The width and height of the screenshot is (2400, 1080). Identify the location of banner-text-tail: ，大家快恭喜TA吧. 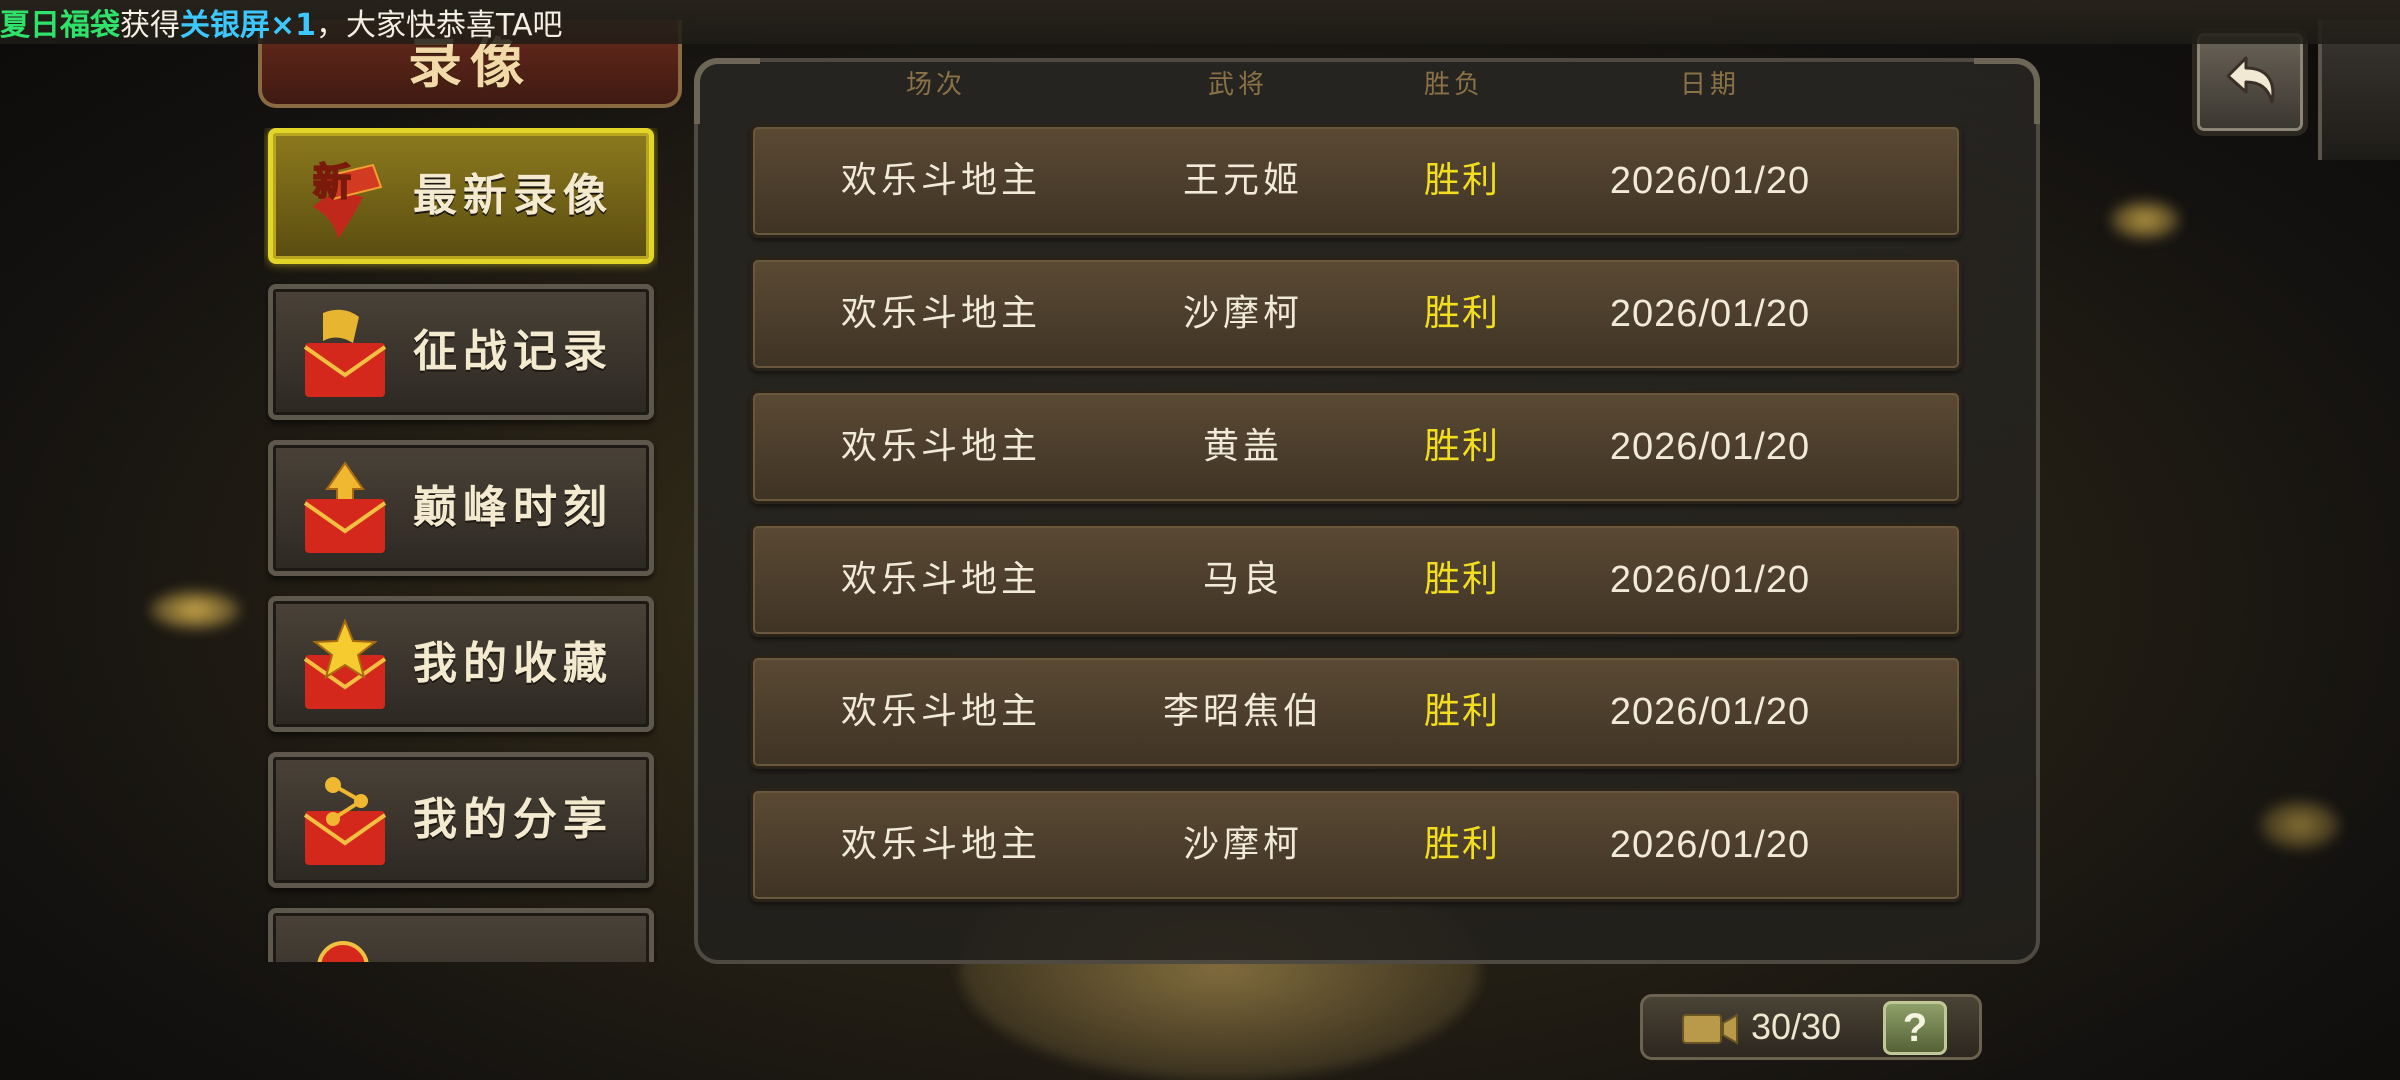
(439, 25).